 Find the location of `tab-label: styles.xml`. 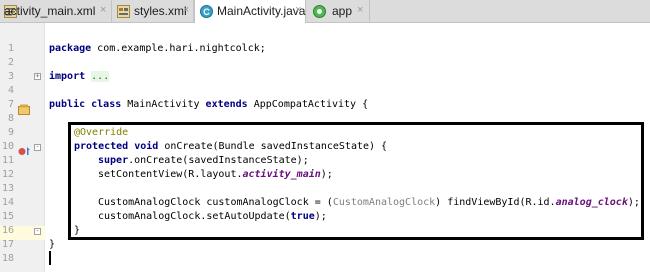

tab-label: styles.xml is located at coordinates (160, 11).